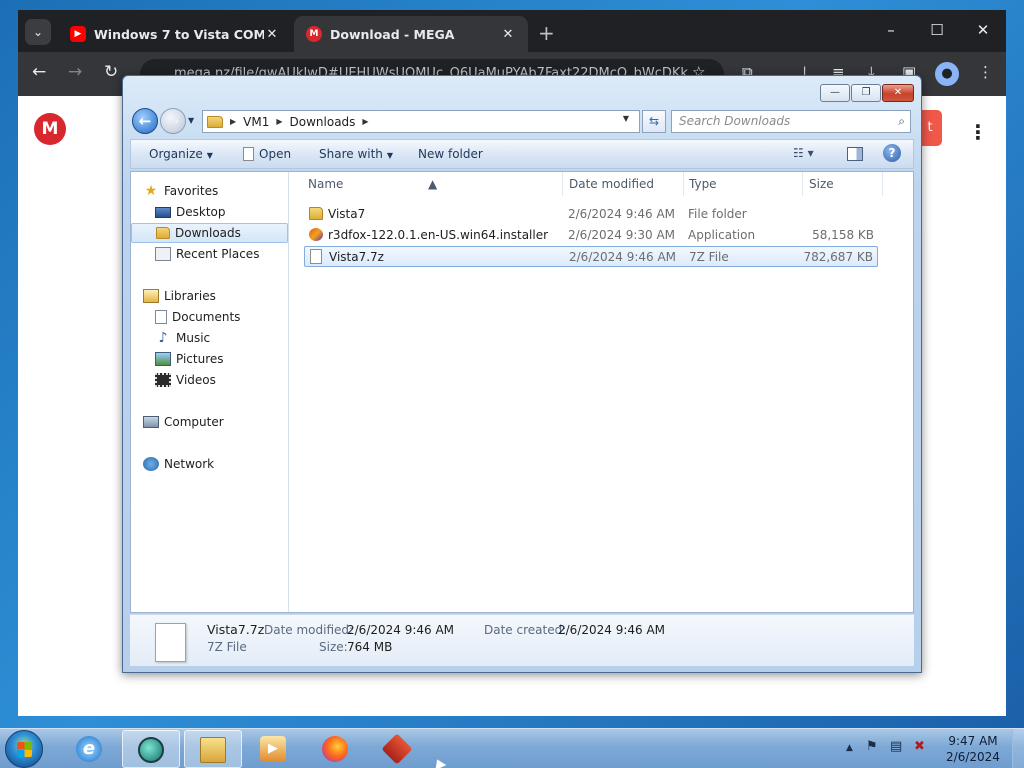 This screenshot has width=1024, height=768. I want to click on windows-logo-icon, so click(24, 749).